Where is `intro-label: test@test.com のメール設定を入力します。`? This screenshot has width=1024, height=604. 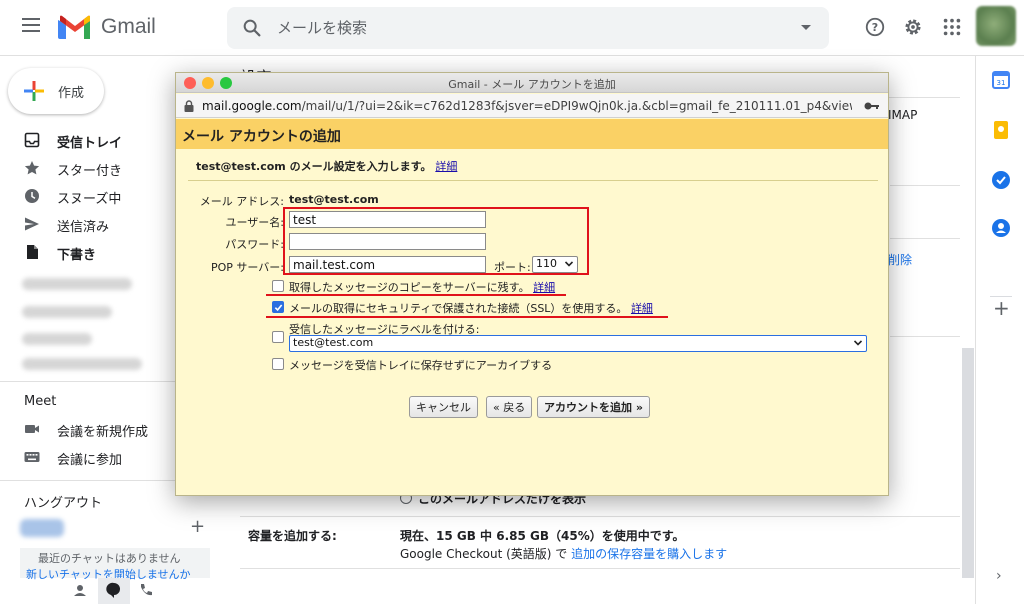 intro-label: test@test.com のメール設定を入力します。 is located at coordinates (314, 166).